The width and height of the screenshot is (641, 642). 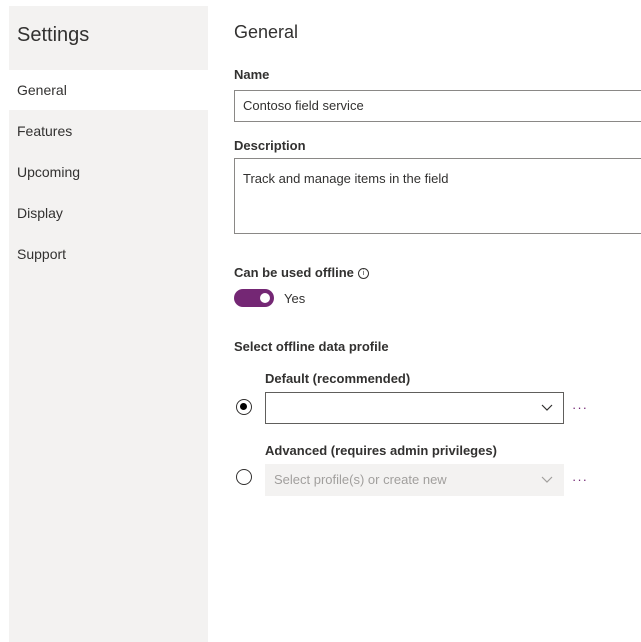 What do you see at coordinates (295, 298) in the screenshot?
I see `offline-toggle-state: Yes` at bounding box center [295, 298].